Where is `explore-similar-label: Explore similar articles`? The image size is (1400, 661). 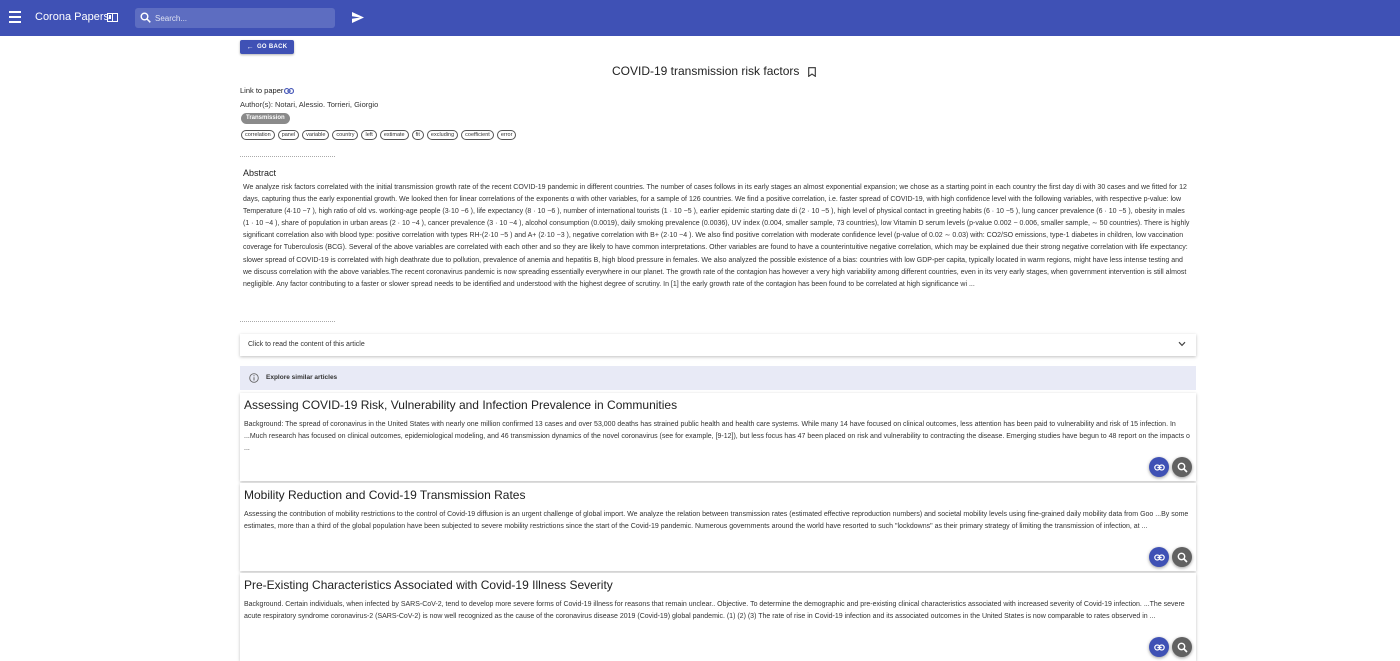 explore-similar-label: Explore similar articles is located at coordinates (302, 377).